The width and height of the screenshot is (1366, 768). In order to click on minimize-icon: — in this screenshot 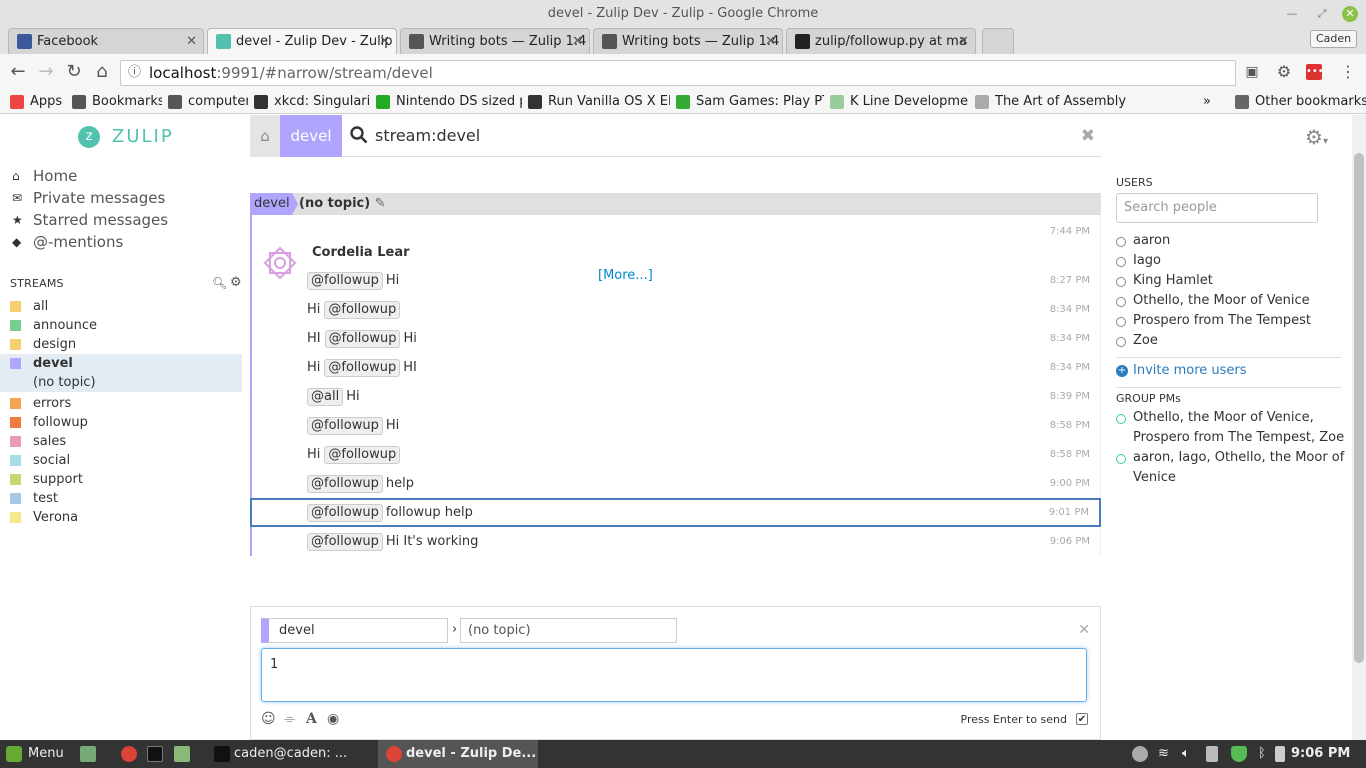, I will do `click(1292, 14)`.